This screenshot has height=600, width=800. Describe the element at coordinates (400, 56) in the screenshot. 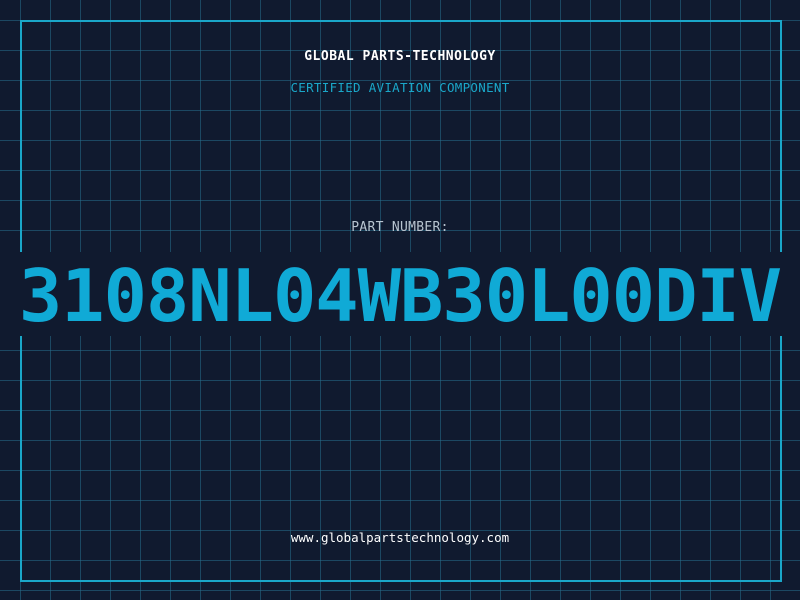

I see `brand-title: GLOBAL PARTS-TECHNOLOGY` at that location.